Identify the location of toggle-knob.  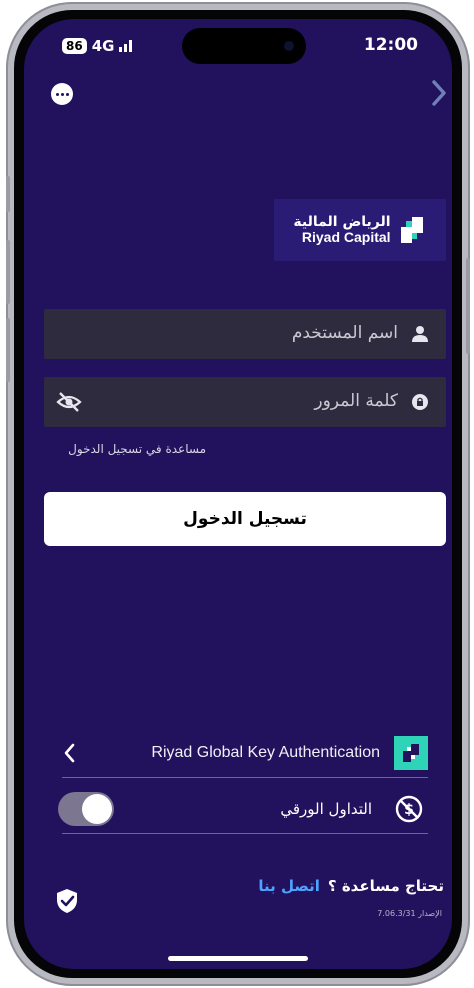
(97, 809).